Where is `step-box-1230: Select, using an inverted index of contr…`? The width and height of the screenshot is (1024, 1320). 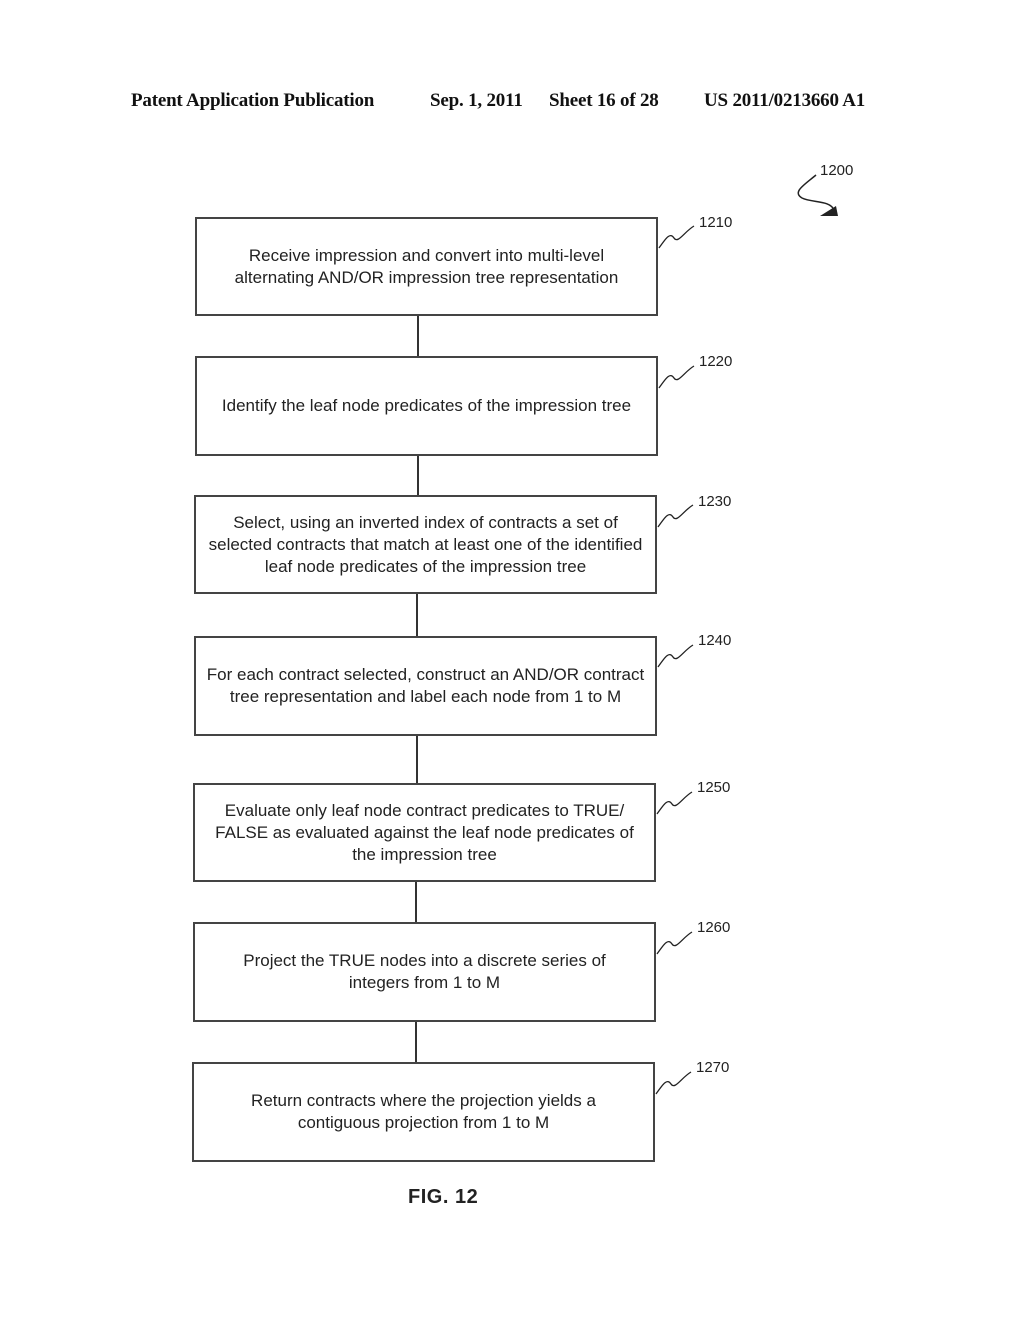
step-box-1230: Select, using an inverted index of contr… is located at coordinates (425, 544).